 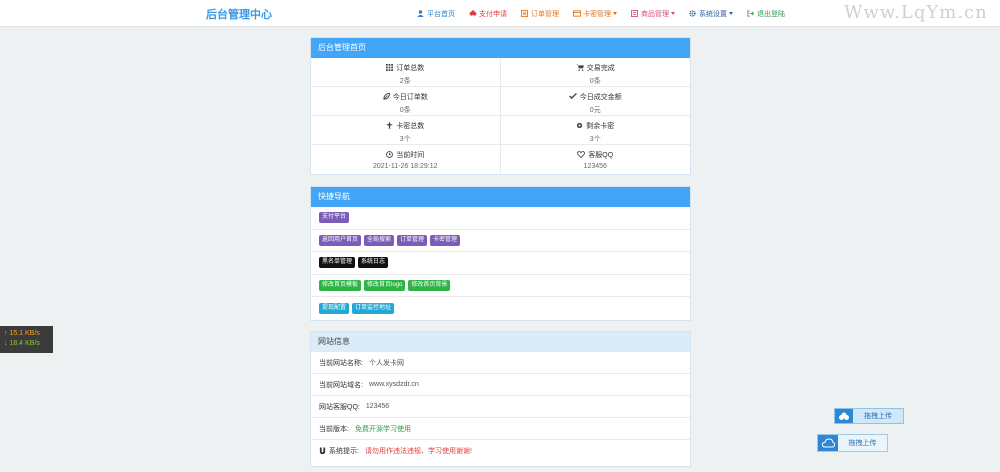 I want to click on stat-value: 0元, so click(x=595, y=110).